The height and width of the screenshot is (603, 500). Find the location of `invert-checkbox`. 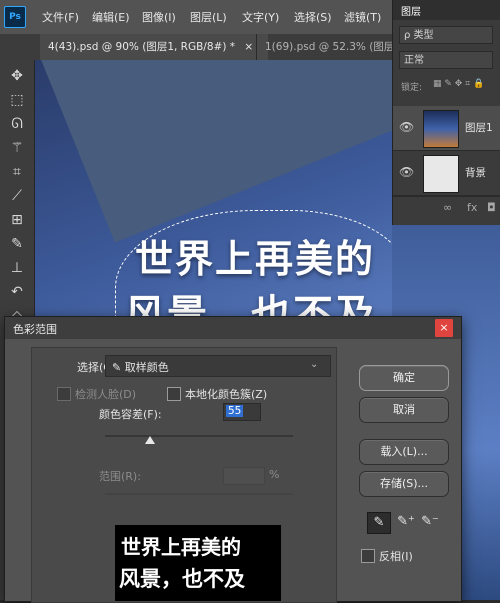

invert-checkbox is located at coordinates (368, 556).